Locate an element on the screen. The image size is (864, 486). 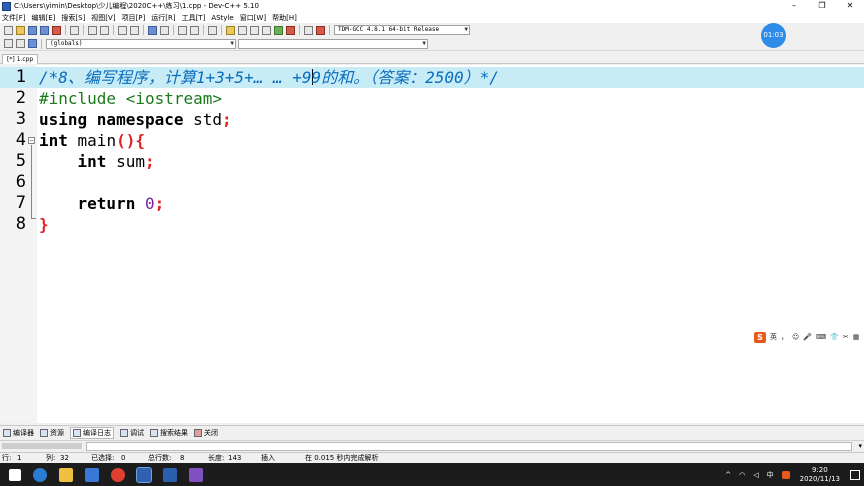
ime-skin-icon: 👕 is located at coordinates (834, 337).